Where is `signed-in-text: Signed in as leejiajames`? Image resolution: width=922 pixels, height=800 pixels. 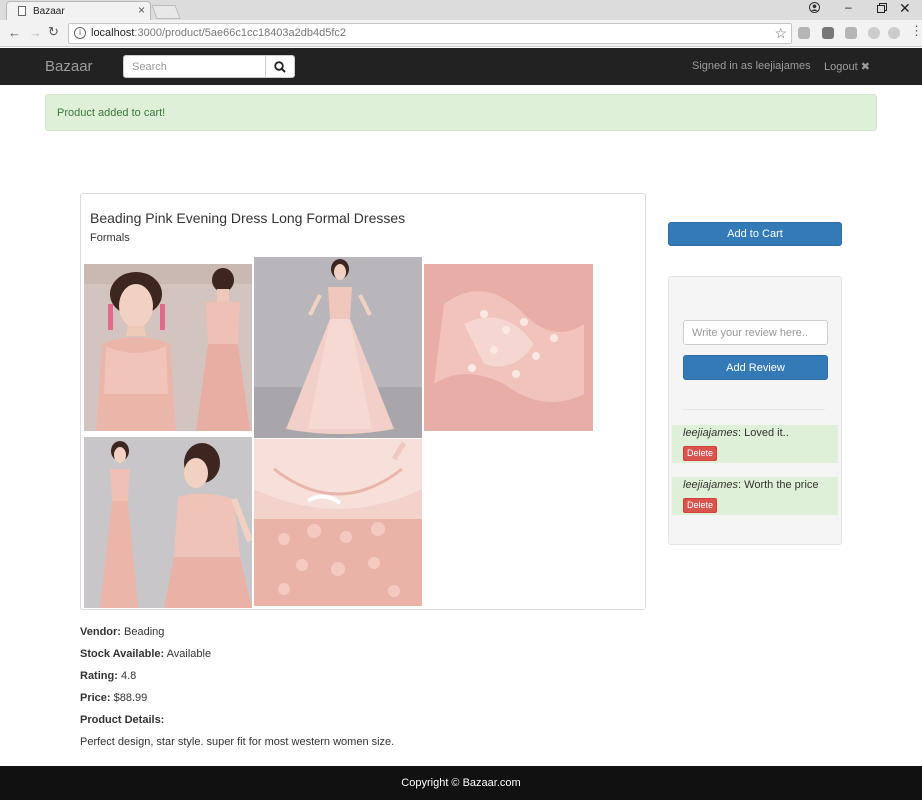 signed-in-text: Signed in as leejiajames is located at coordinates (751, 66).